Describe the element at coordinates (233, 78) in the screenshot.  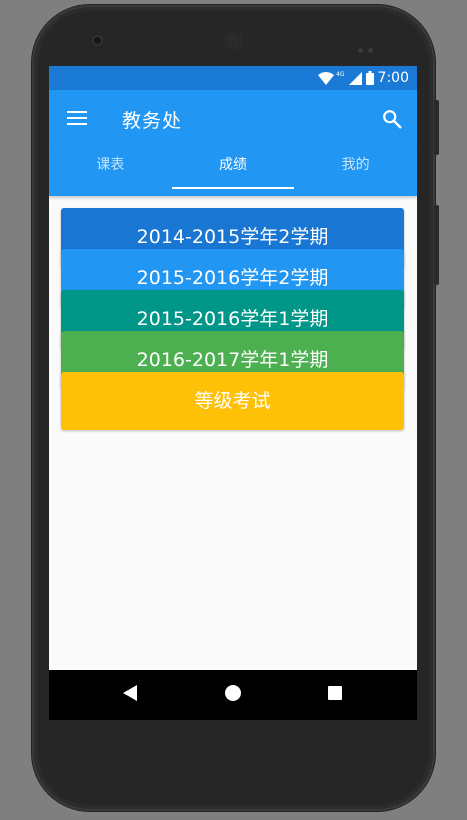
I see `status-bar: 4G 7:00` at that location.